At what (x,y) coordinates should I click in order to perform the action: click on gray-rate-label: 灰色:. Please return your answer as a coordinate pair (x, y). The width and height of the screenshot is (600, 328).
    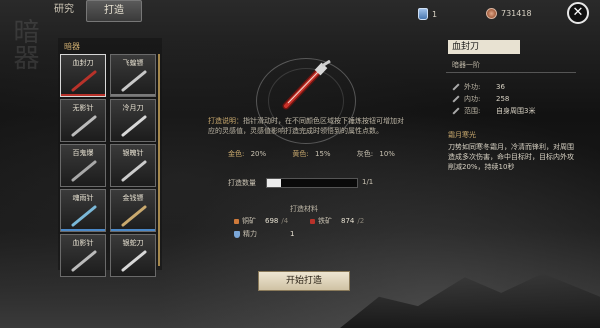
    Looking at the image, I should click on (365, 154).